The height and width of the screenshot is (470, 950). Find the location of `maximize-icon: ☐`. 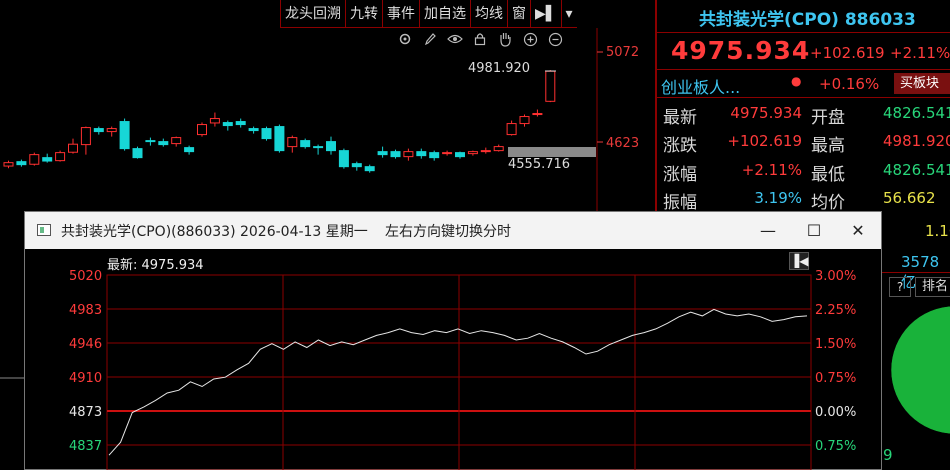

maximize-icon: ☐ is located at coordinates (814, 230).